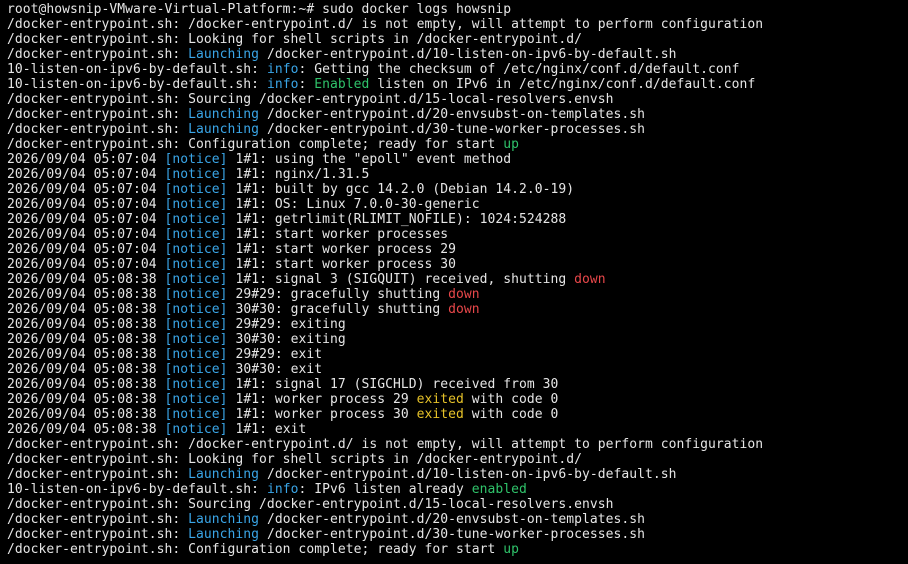 This screenshot has height=564, width=908. I want to click on log-line: 2026/09/04 05:08:38 [notice] 29#29: exit, so click(457, 354).